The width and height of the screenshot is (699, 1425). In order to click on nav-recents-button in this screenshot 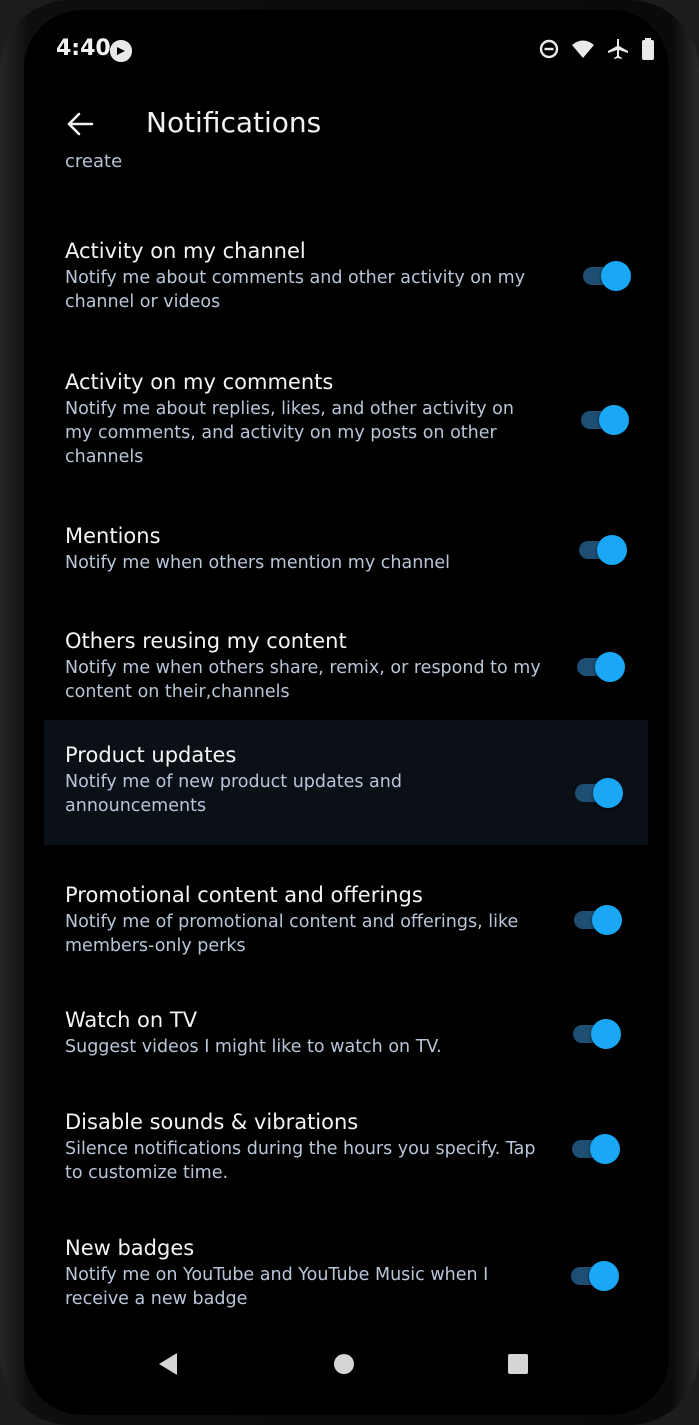, I will do `click(518, 1364)`.